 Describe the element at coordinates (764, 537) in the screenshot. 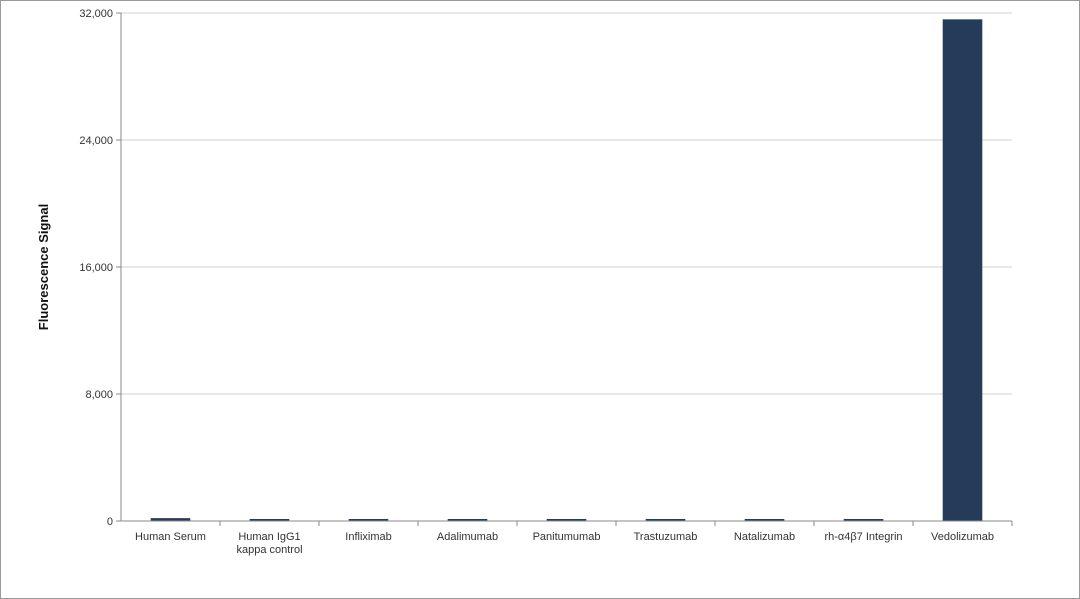

I see `x-tick-label: Natalizumab` at that location.